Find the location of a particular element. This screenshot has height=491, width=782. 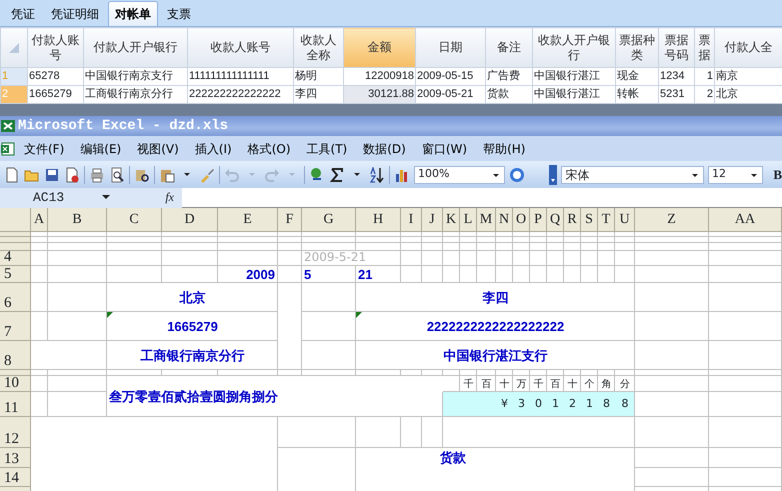

bold-button: B is located at coordinates (777, 174).